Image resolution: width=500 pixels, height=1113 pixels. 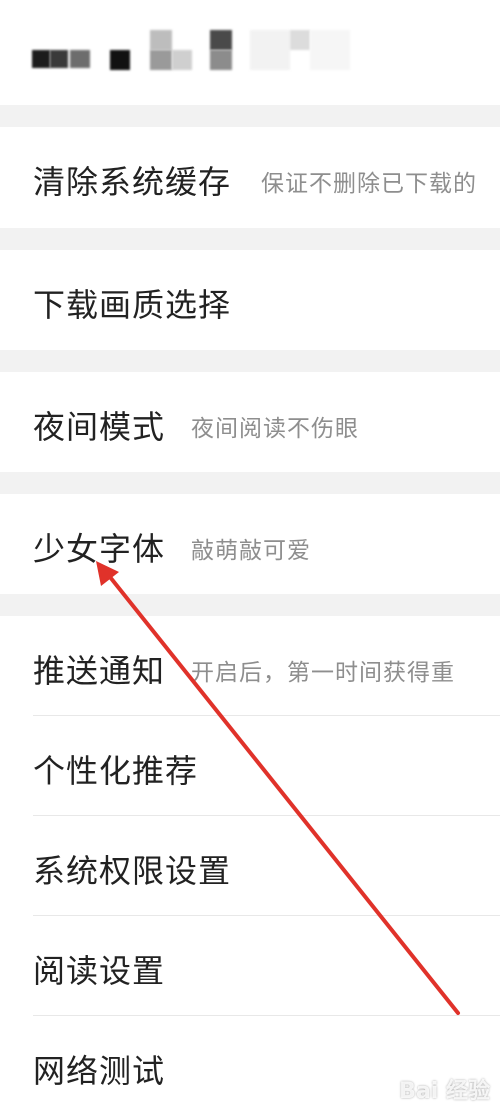 What do you see at coordinates (132, 871) in the screenshot?
I see `system-permissions-title: 系统权限设置` at bounding box center [132, 871].